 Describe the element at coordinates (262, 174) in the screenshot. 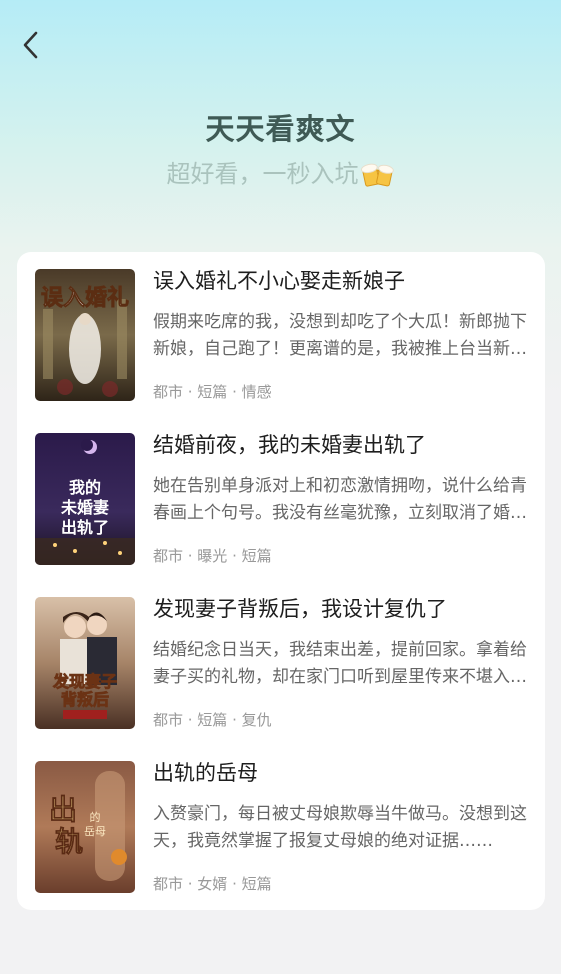

I see `subtitle-text: 超好看，一秒入坑` at that location.